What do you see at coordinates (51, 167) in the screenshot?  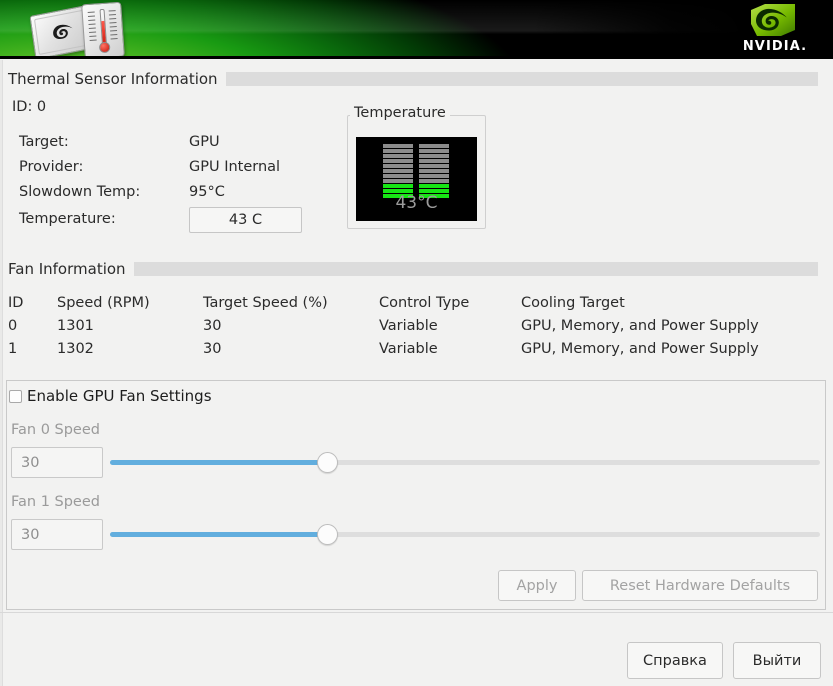 I see `provider-label: Provider:` at bounding box center [51, 167].